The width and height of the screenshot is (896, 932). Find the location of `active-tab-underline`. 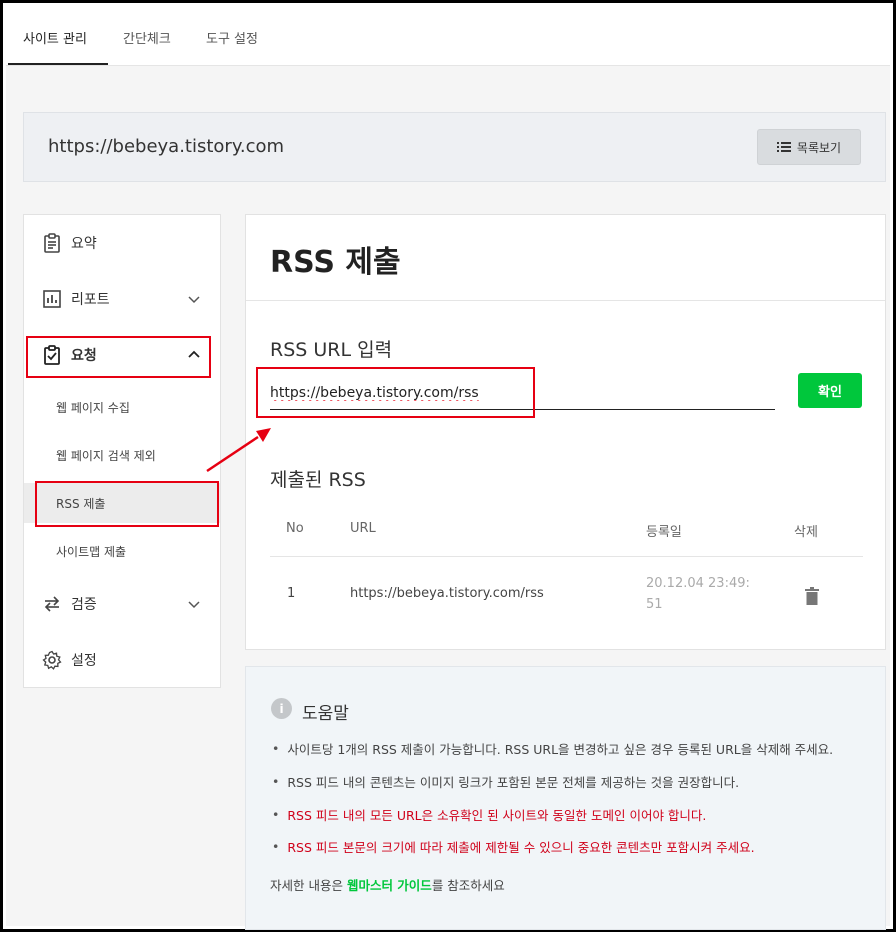

active-tab-underline is located at coordinates (58, 64).